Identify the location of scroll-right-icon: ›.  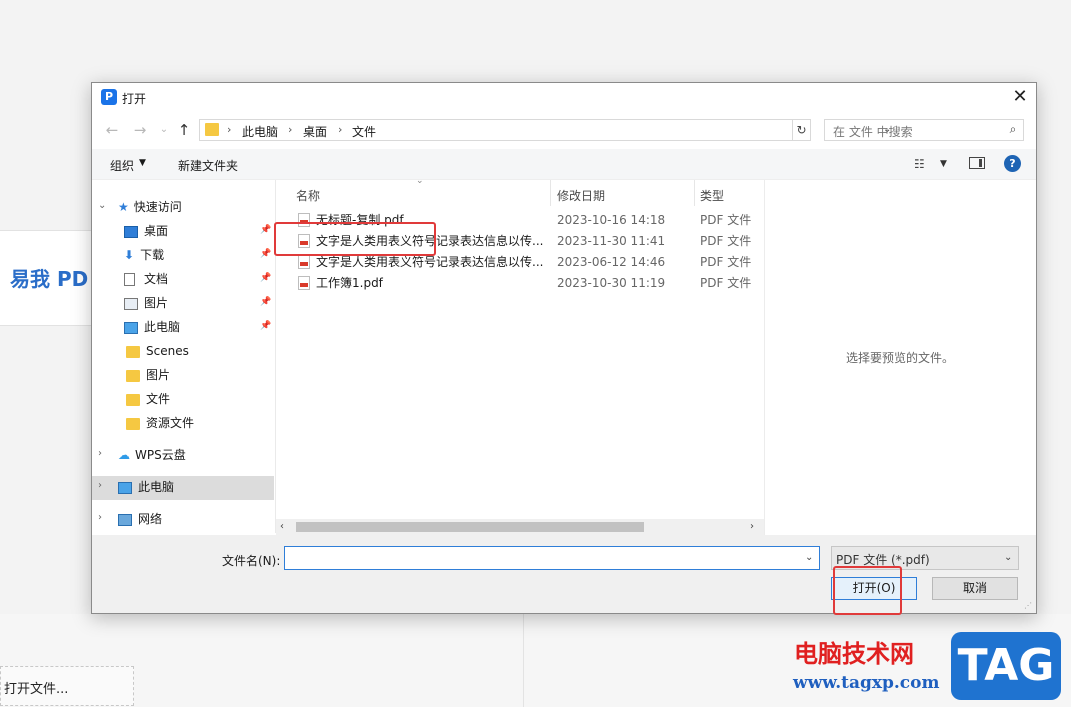
(752, 527).